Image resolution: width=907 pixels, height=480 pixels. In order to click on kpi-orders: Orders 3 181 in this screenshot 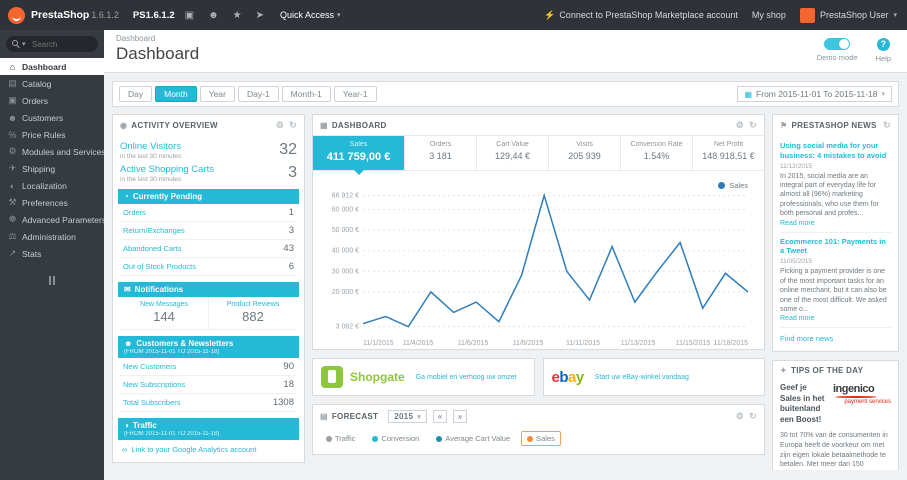, I will do `click(441, 153)`.